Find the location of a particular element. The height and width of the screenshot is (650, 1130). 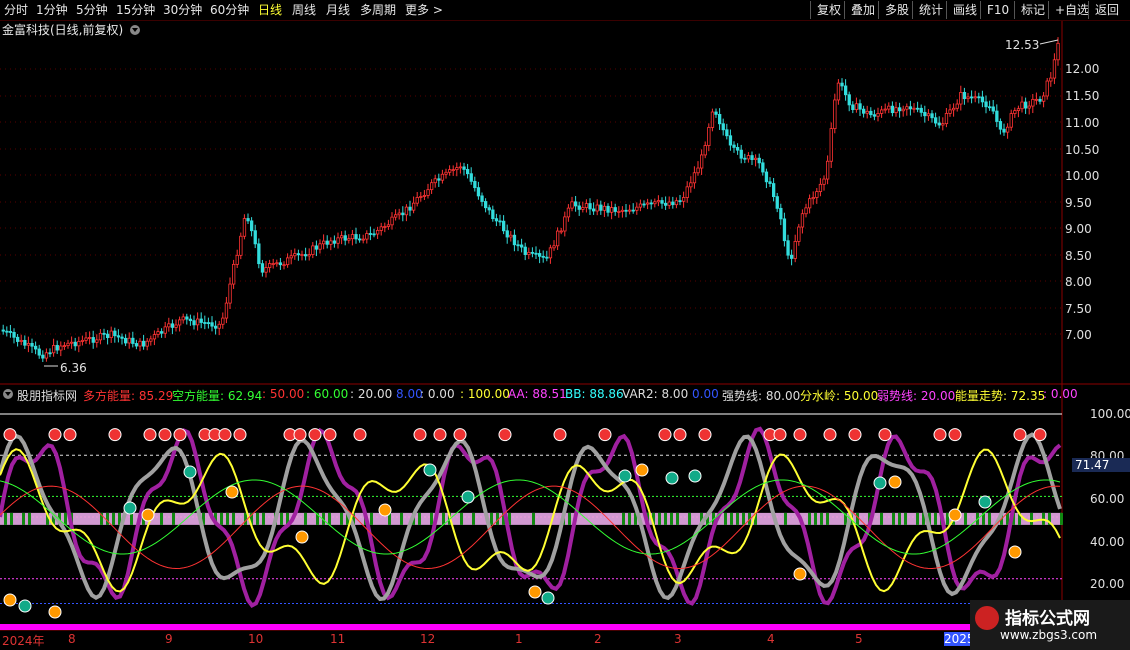

indicator-item: 空方能量: 62.94 is located at coordinates (217, 396).